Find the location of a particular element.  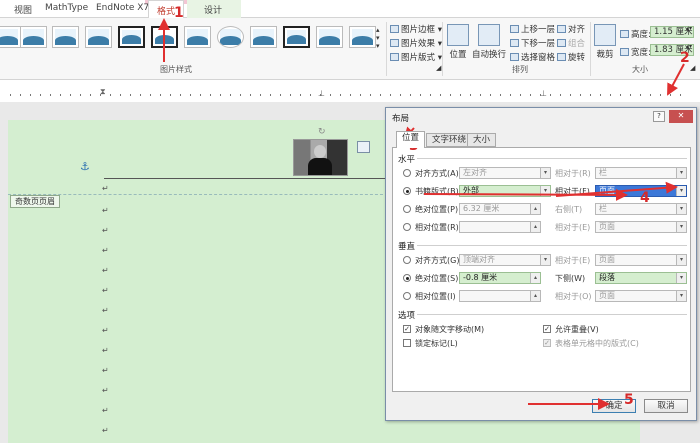

section-divider is located at coordinates (552, 245).